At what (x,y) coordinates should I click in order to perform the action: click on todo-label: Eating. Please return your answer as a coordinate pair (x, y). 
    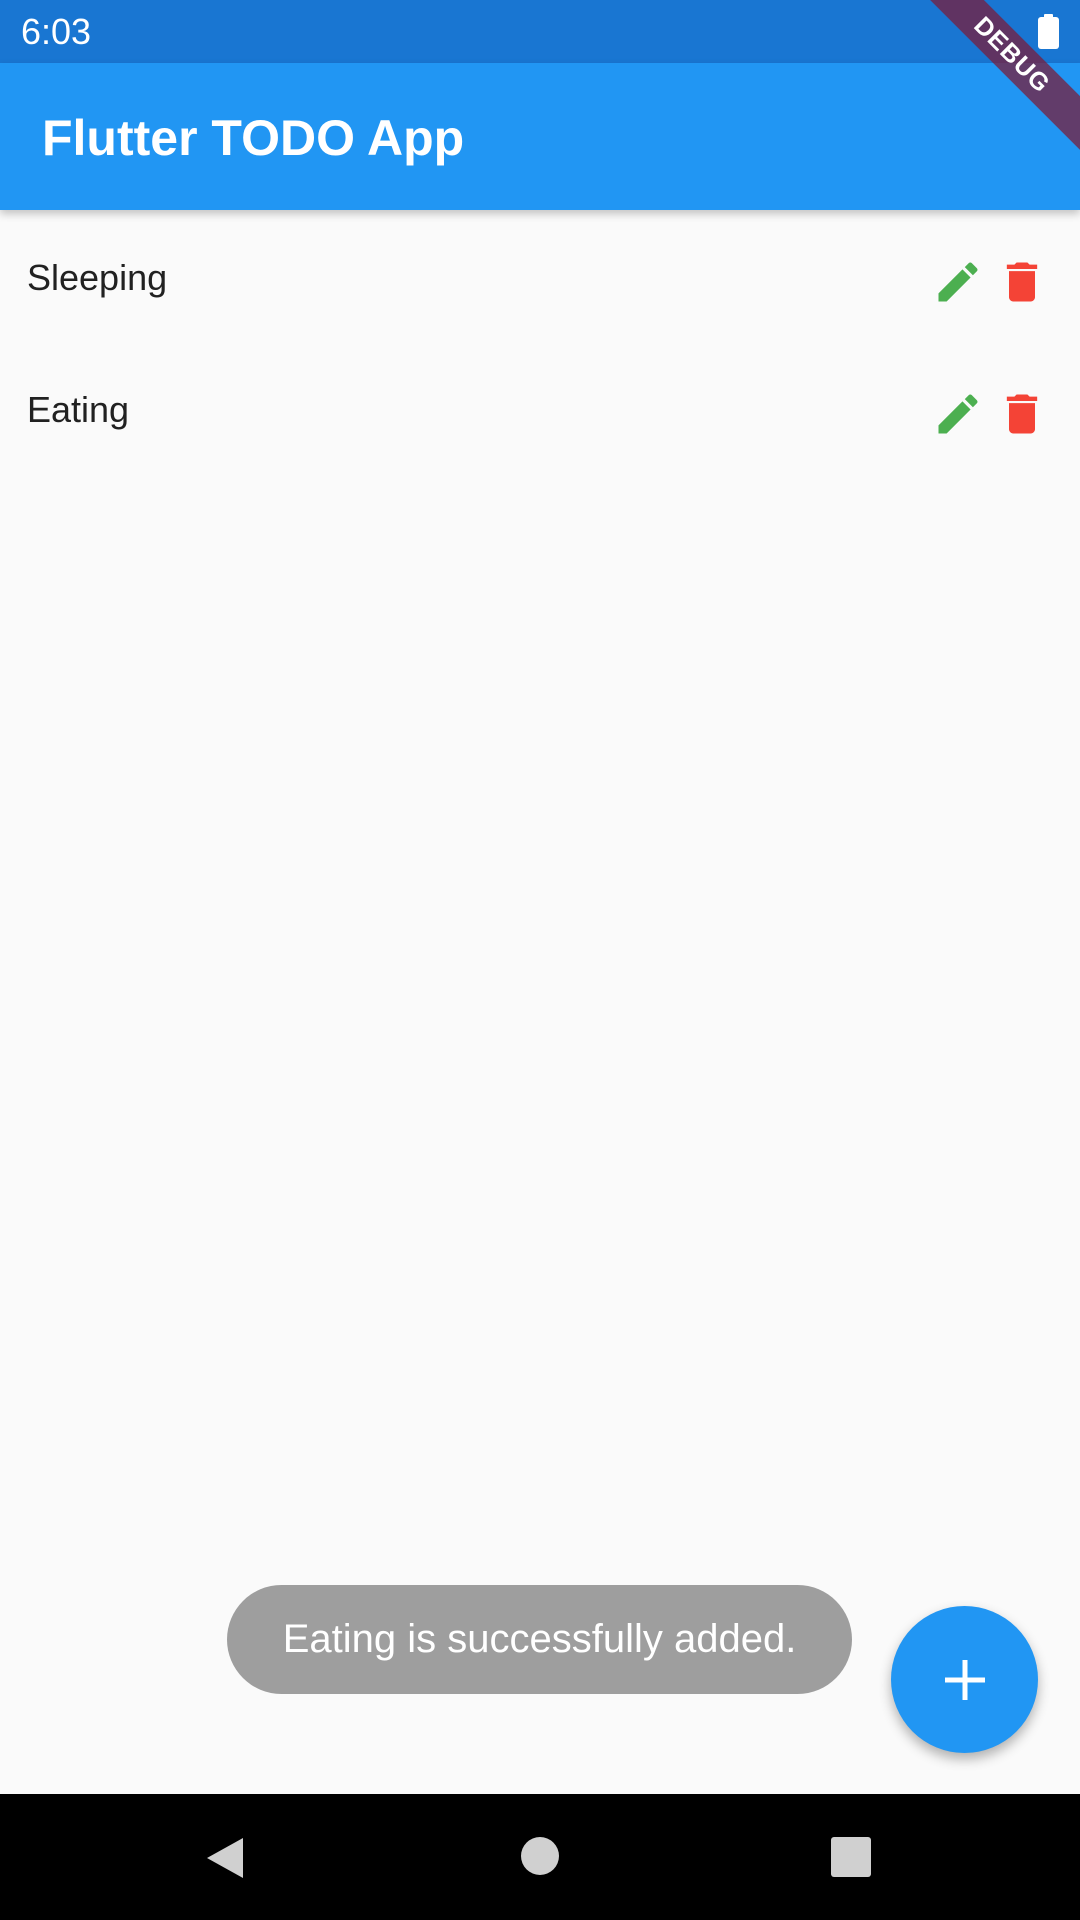
    Looking at the image, I should click on (78, 409).